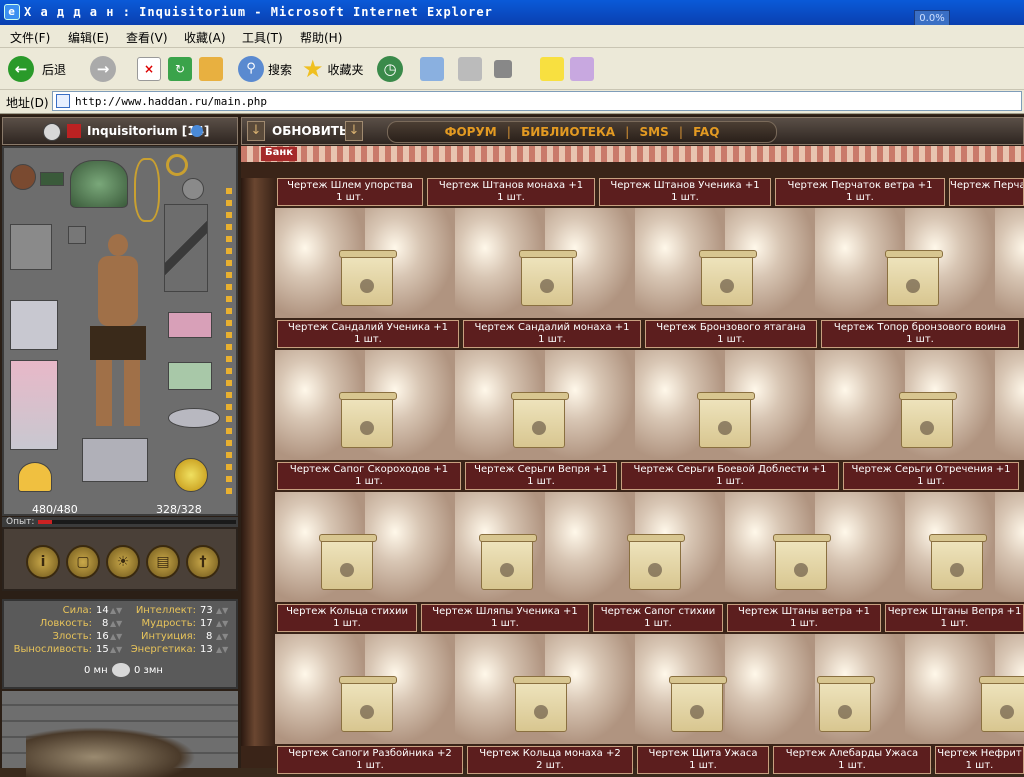 Image resolution: width=1024 pixels, height=777 pixels. Describe the element at coordinates (88, 37) in the screenshot. I see `menu-edit: 编辑(E)` at that location.